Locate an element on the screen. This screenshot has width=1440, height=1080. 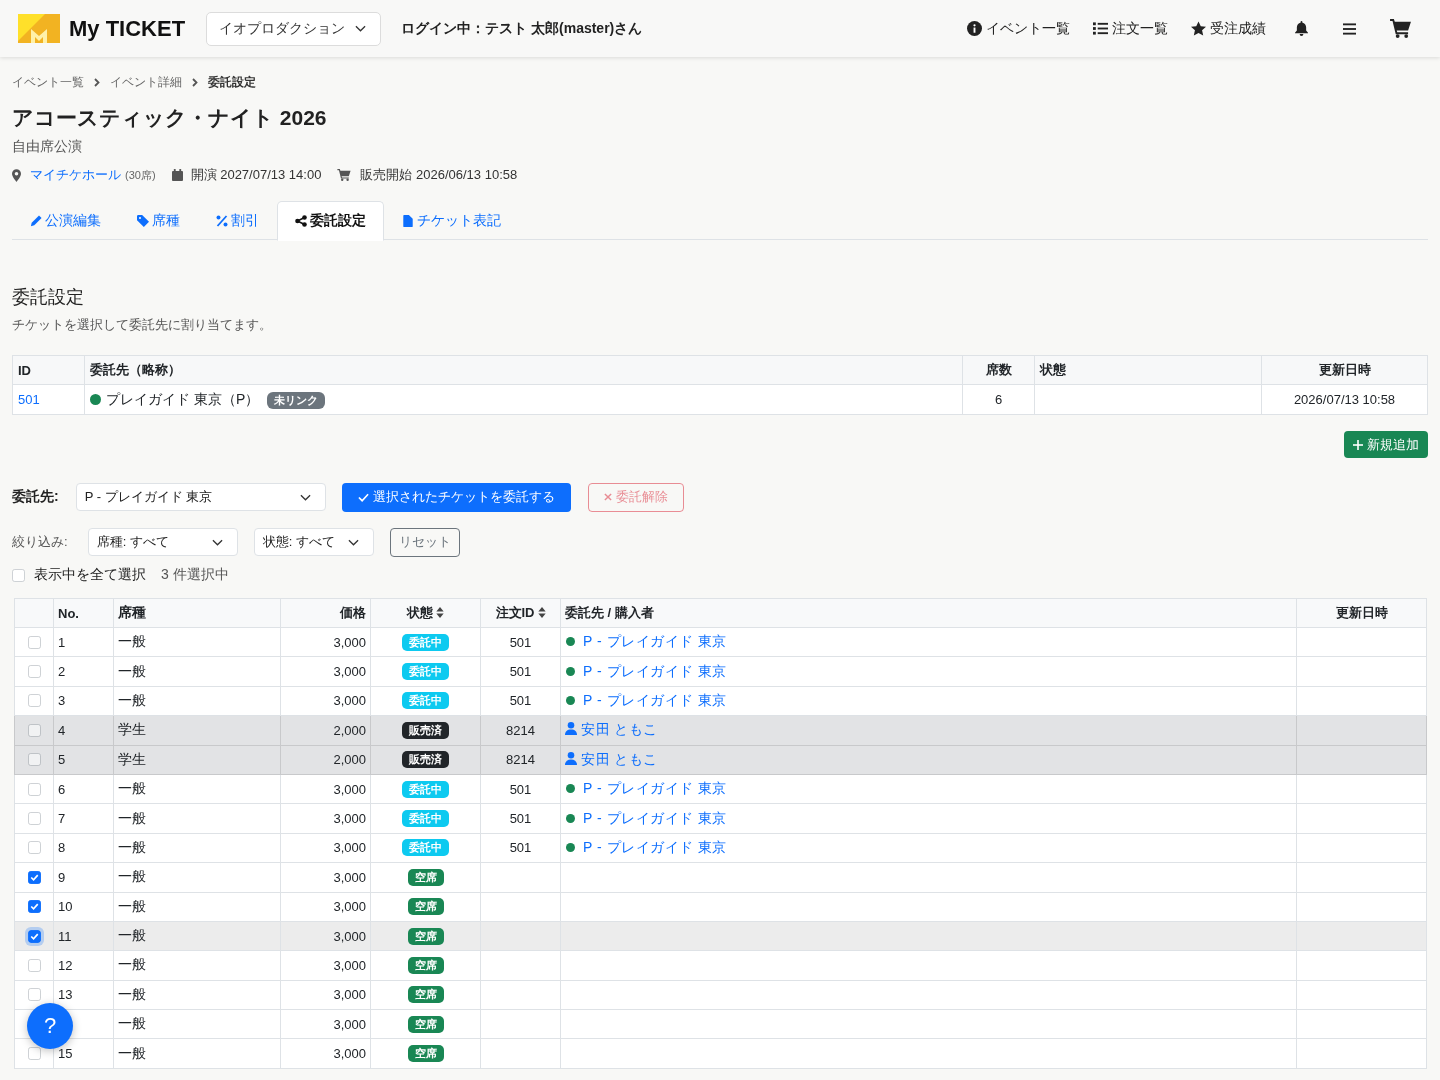
table-cell: 学生 is located at coordinates (197, 760).